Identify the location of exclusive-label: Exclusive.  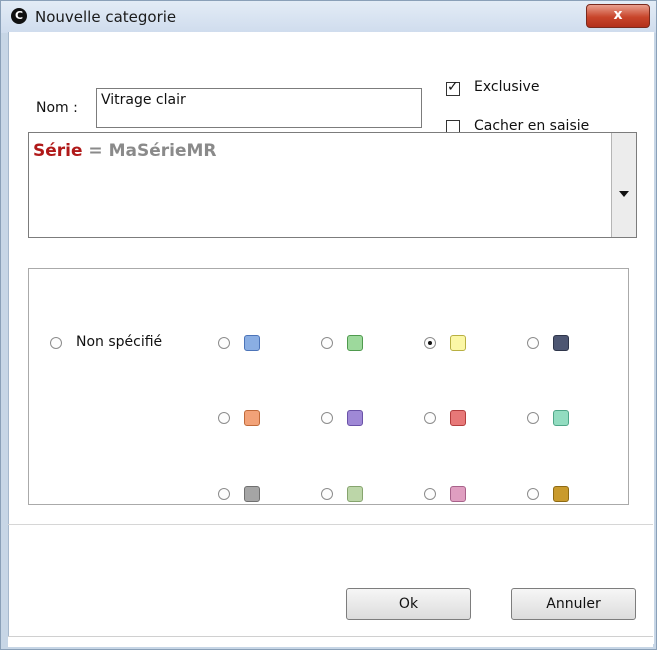
(507, 87).